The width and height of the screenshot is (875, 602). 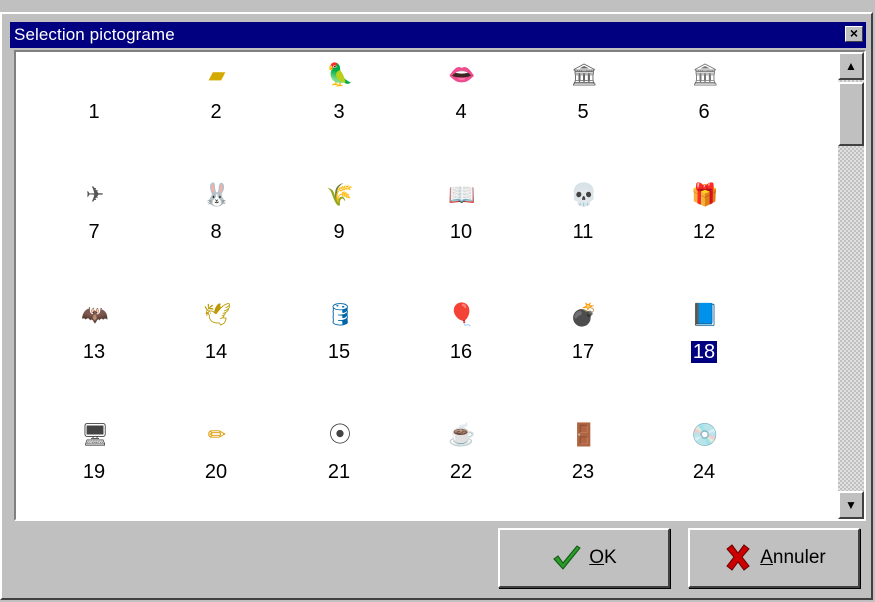 What do you see at coordinates (94, 232) in the screenshot?
I see `pictogram-number: 7` at bounding box center [94, 232].